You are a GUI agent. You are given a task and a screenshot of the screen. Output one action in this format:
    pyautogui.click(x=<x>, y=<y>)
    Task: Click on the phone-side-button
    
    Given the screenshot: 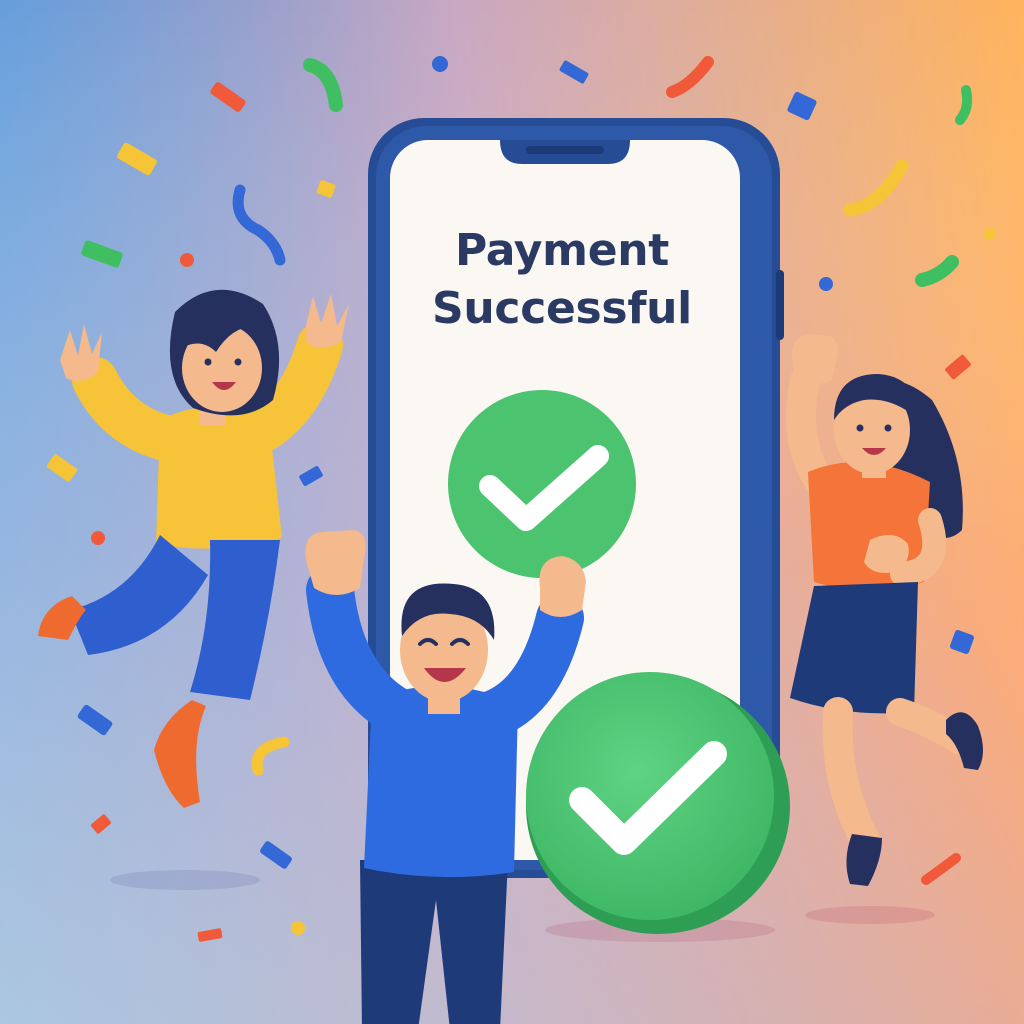 What is the action you would take?
    pyautogui.click(x=780, y=305)
    